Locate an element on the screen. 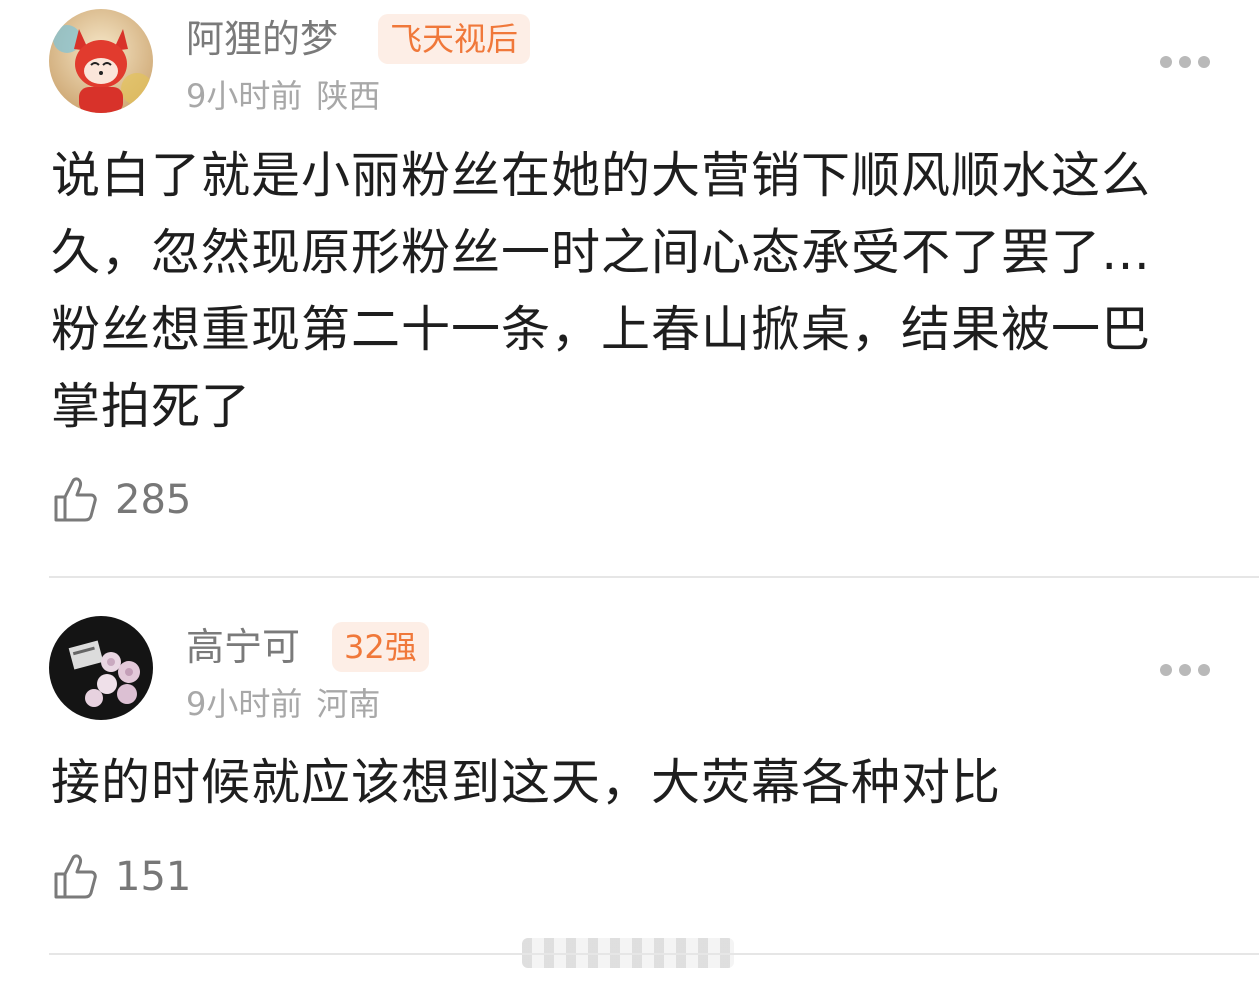  comment-location: 陕西 is located at coordinates (348, 96).